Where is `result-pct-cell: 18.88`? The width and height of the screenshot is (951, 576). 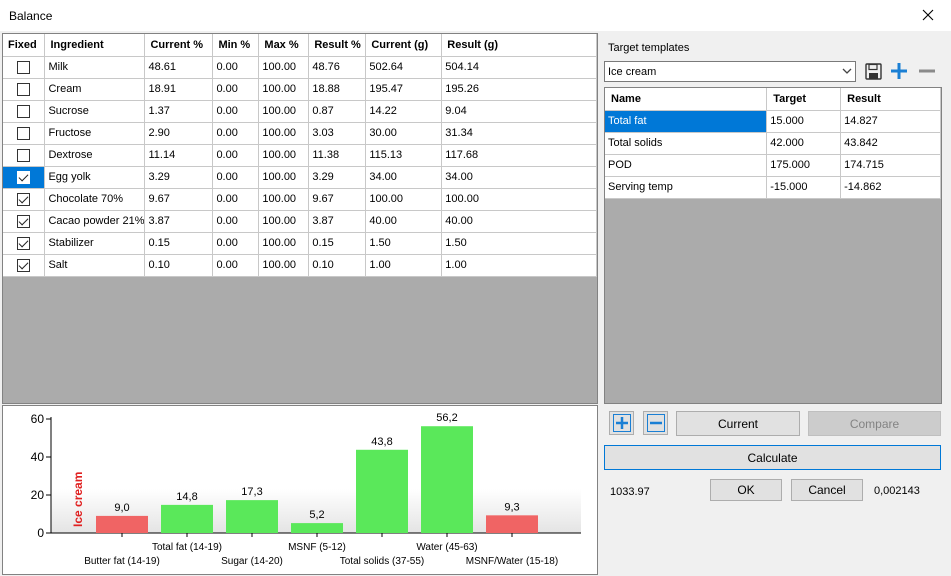
result-pct-cell: 18.88 is located at coordinates (337, 89).